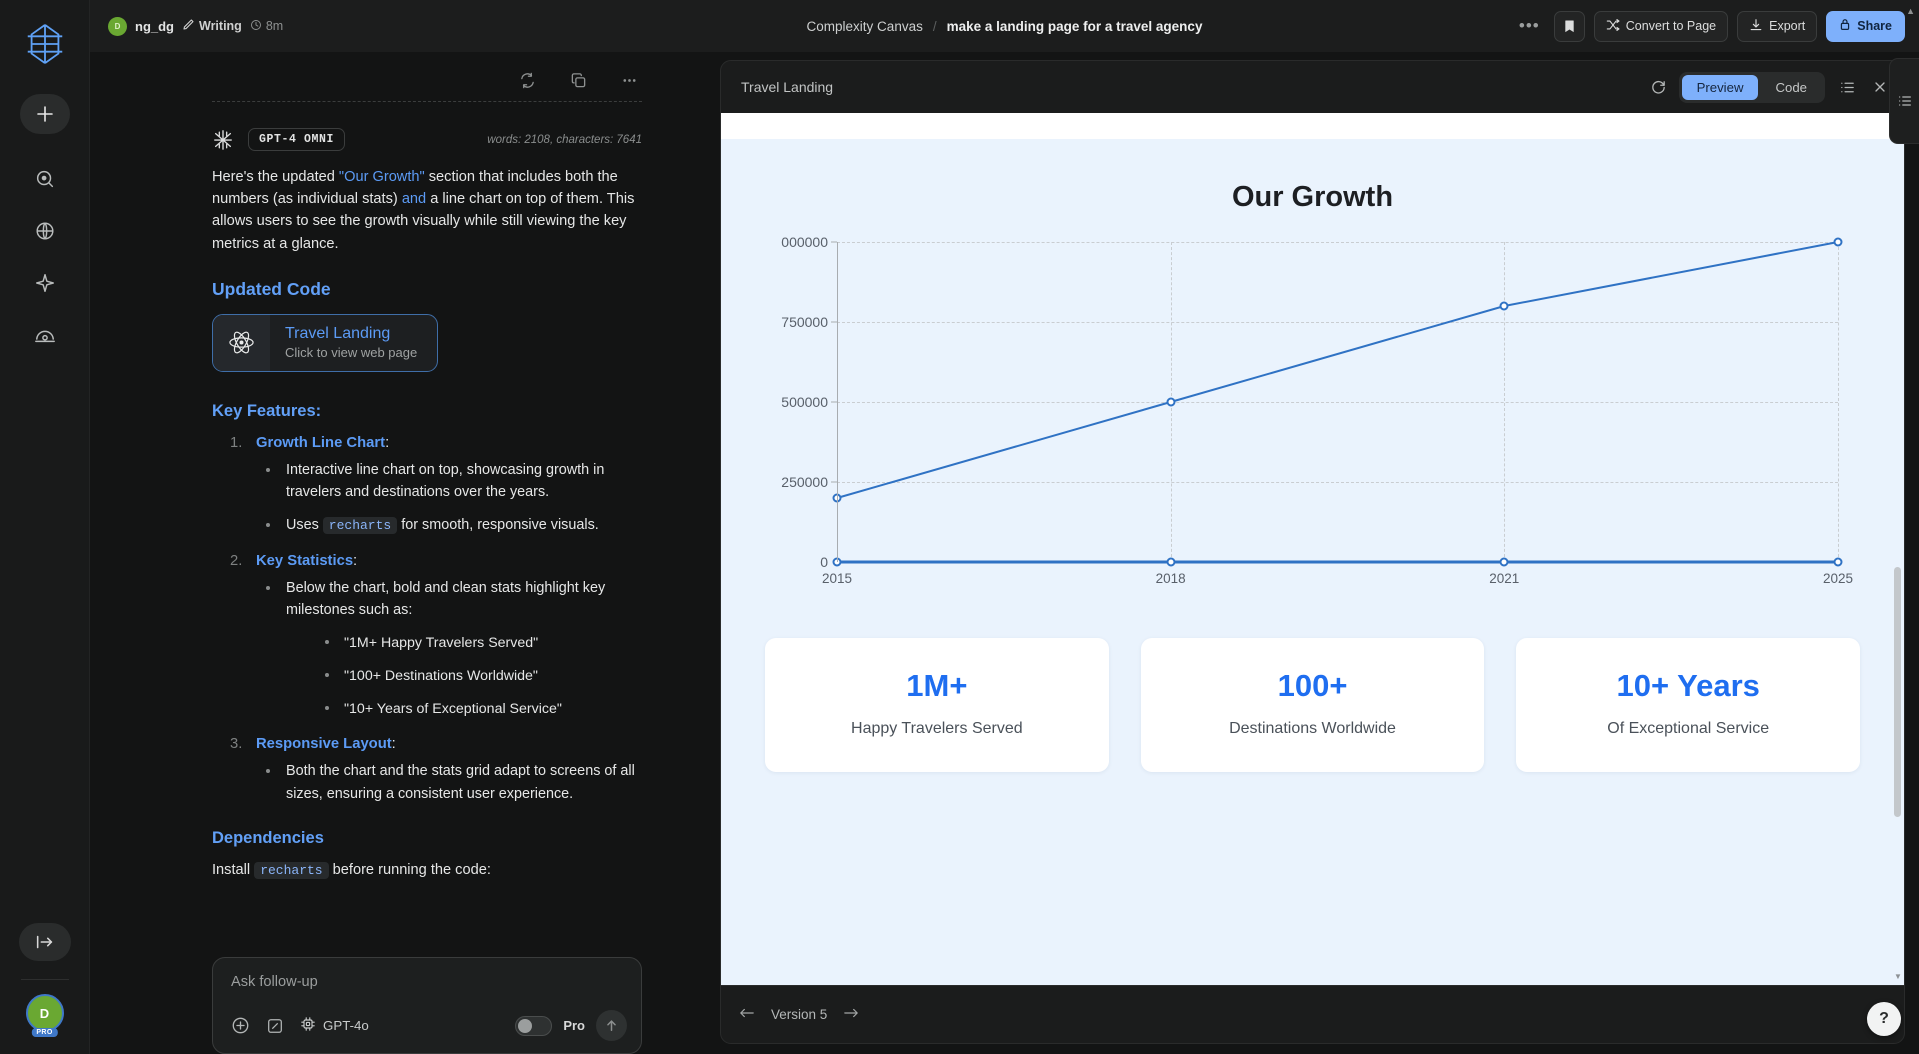  What do you see at coordinates (44, 114) in the screenshot?
I see `new-thread-button` at bounding box center [44, 114].